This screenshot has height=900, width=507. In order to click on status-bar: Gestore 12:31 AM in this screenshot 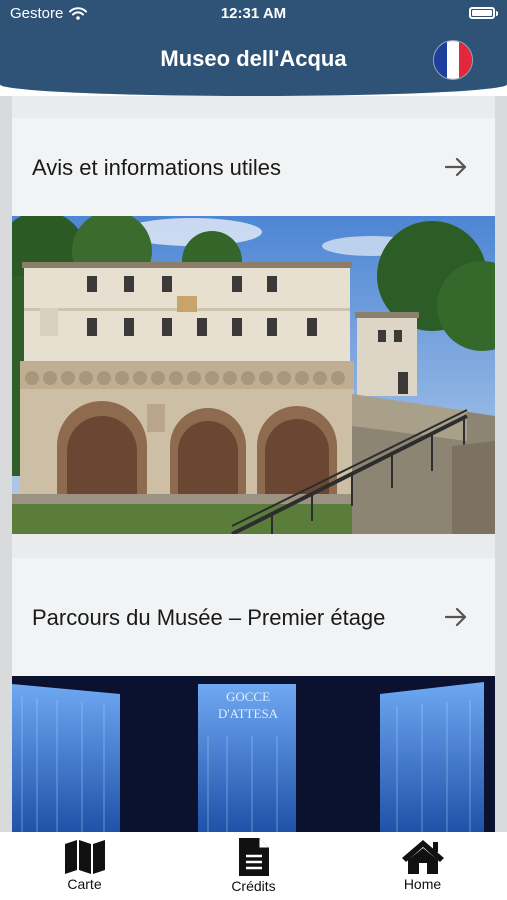, I will do `click(253, 14)`.